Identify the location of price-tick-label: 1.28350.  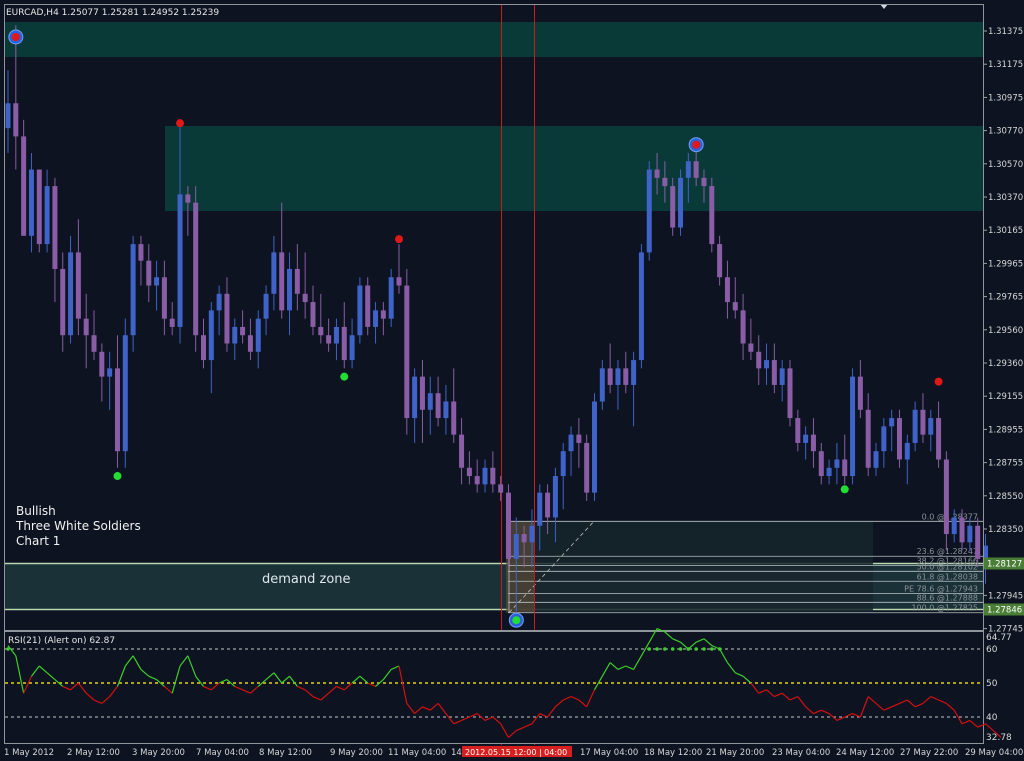
(1005, 530).